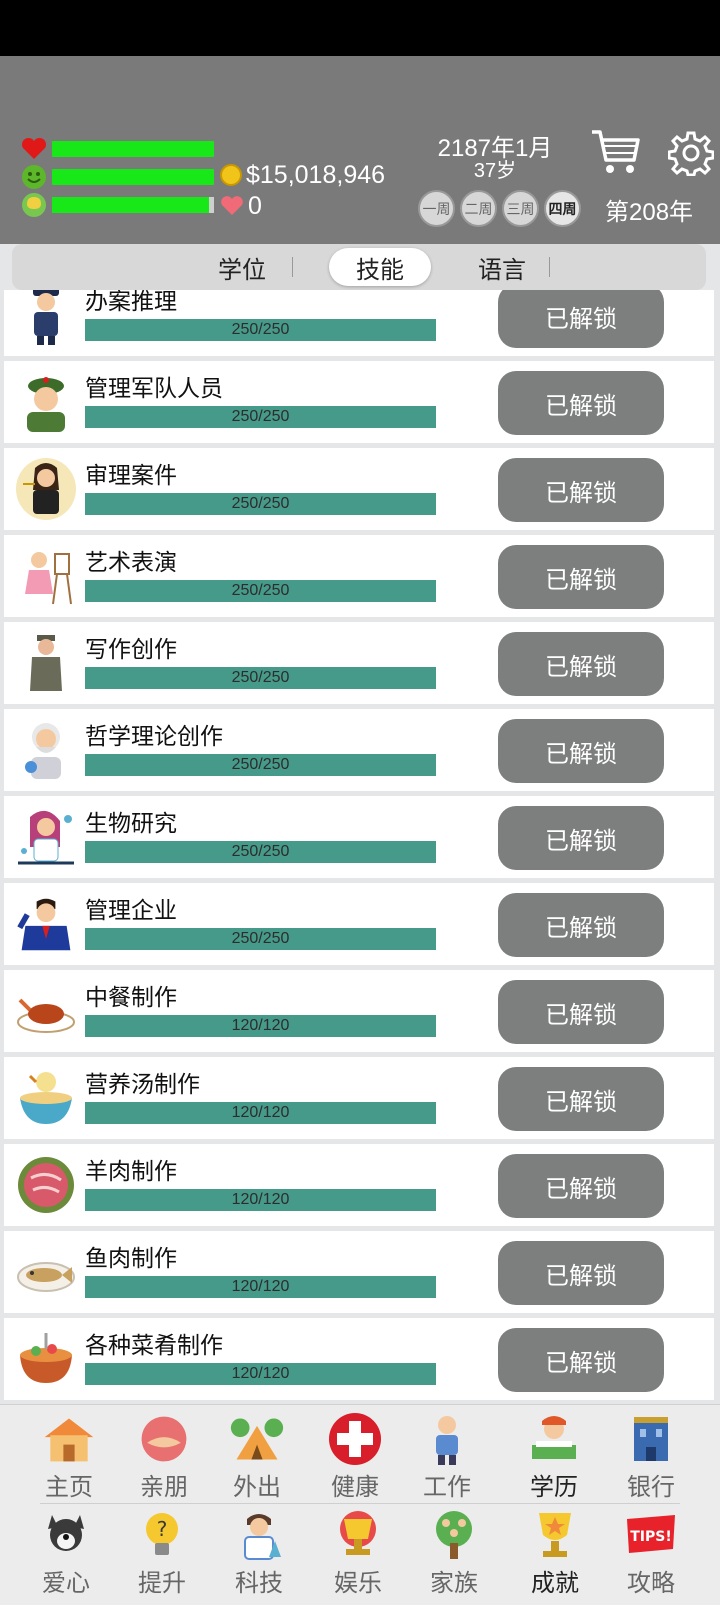 This screenshot has width=720, height=1605. I want to click on skill-name: 写作创作, so click(131, 649).